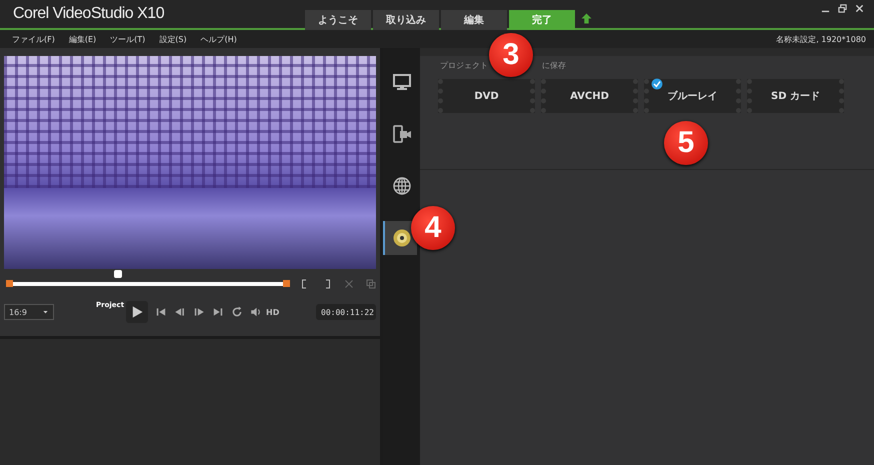 The height and width of the screenshot is (465, 874). I want to click on project-info: 名称未設定, 1920*1080, so click(821, 39).